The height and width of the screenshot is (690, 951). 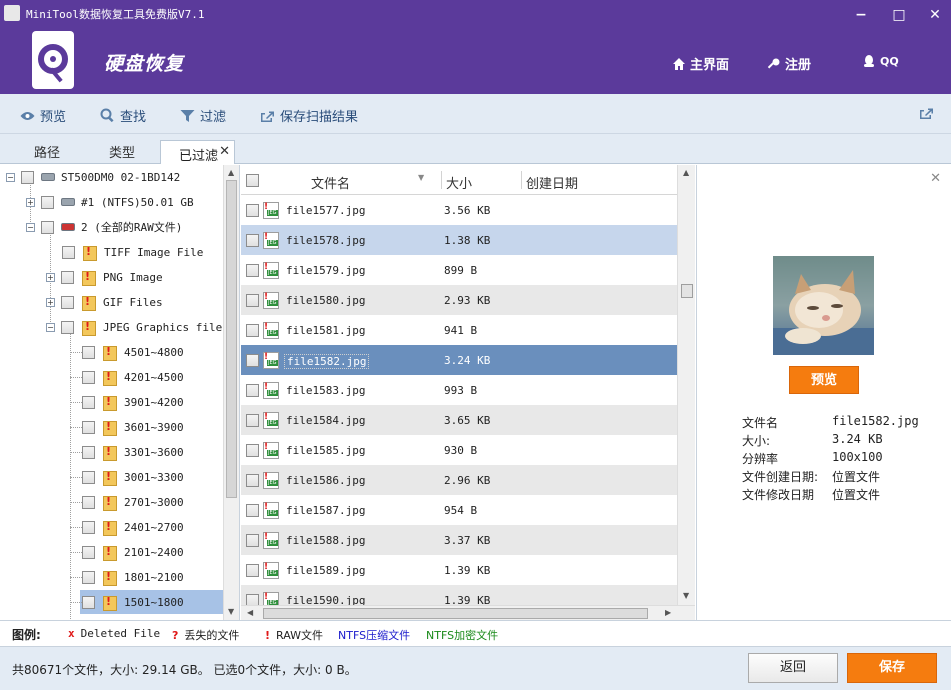 I want to click on tree-scroll-thumb, so click(x=231, y=339).